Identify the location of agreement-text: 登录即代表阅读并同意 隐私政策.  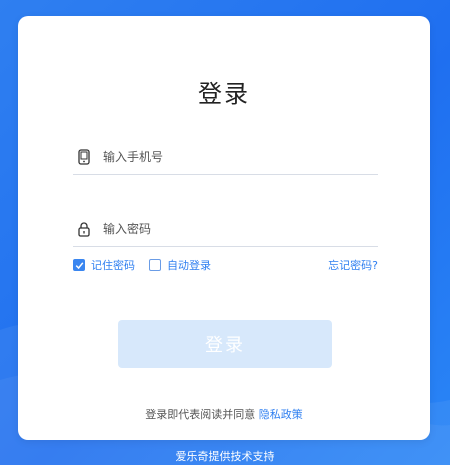
(224, 414).